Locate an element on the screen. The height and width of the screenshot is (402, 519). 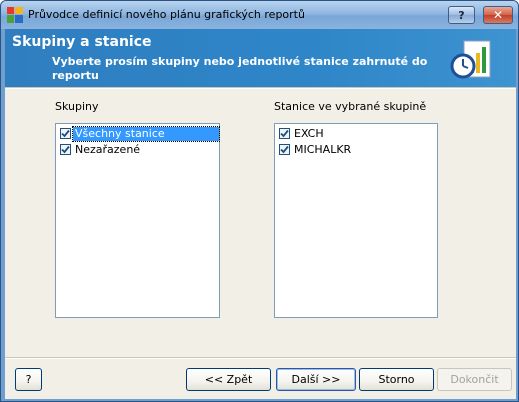
stations-label: Stanice ve vybrané skupině is located at coordinates (350, 106).